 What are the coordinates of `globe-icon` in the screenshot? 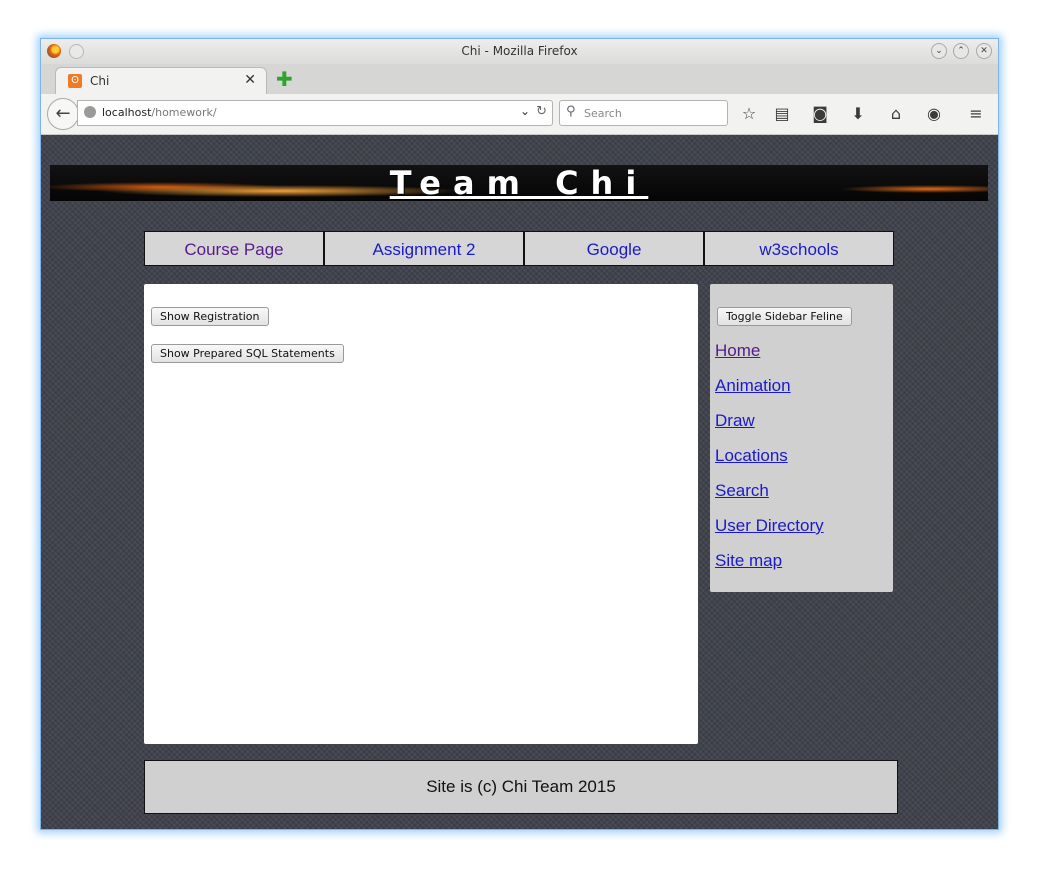 It's located at (90, 112).